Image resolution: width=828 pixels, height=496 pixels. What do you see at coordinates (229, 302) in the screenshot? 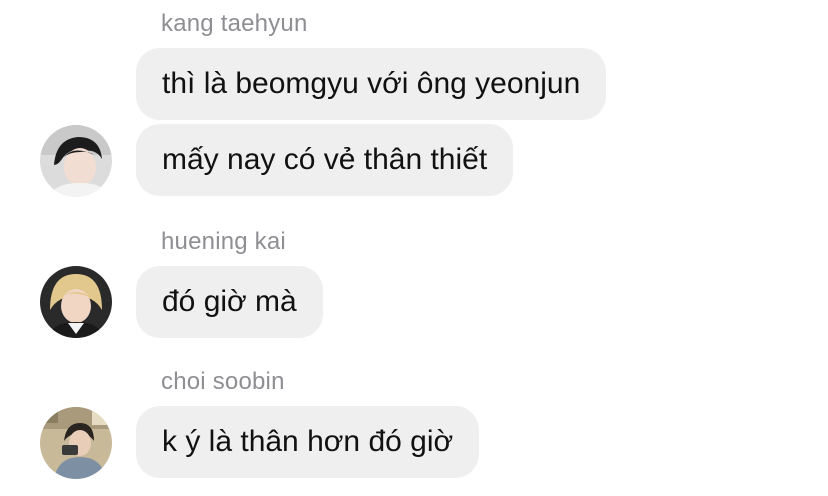
I see `message-bubble: đó giờ mà` at bounding box center [229, 302].